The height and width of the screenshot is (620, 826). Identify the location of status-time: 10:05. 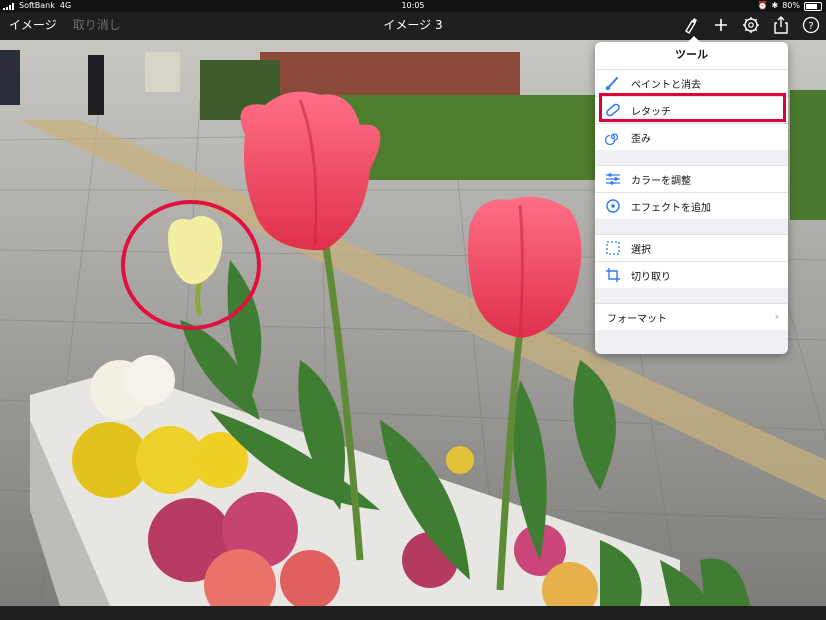
(413, 5).